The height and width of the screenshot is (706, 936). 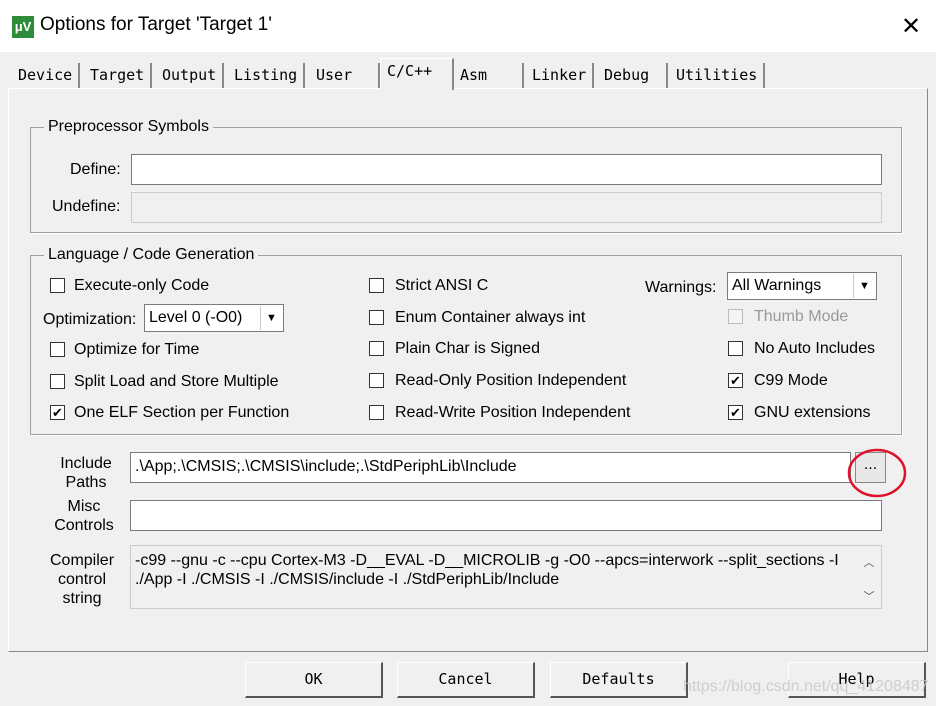 What do you see at coordinates (814, 348) in the screenshot?
I see `no-auto-includes-label: No Auto Includes` at bounding box center [814, 348].